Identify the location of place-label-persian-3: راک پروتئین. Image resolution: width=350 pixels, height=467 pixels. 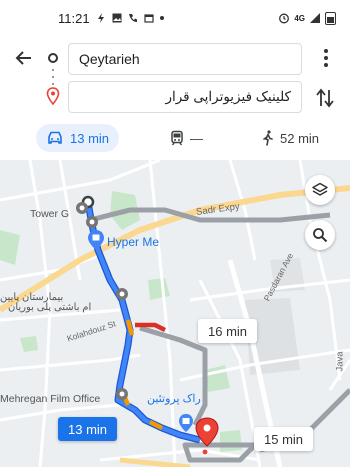
(174, 398).